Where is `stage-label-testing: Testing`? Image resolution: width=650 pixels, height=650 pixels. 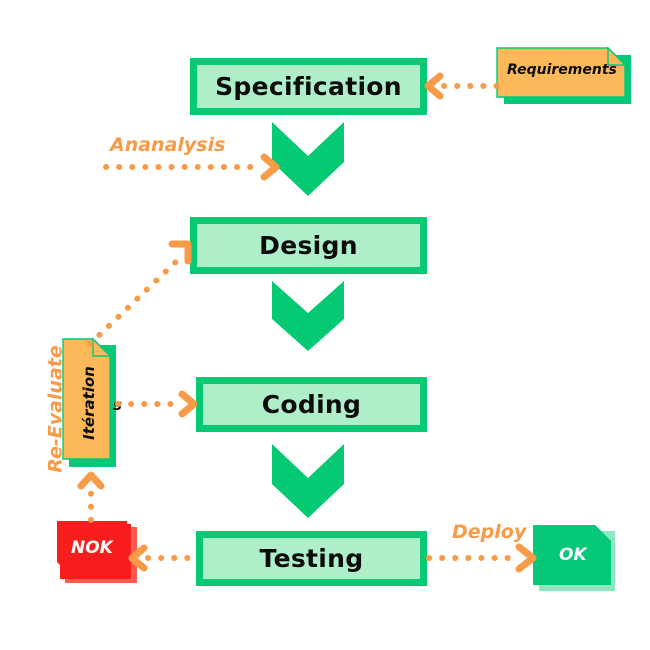
stage-label-testing: Testing is located at coordinates (311, 558).